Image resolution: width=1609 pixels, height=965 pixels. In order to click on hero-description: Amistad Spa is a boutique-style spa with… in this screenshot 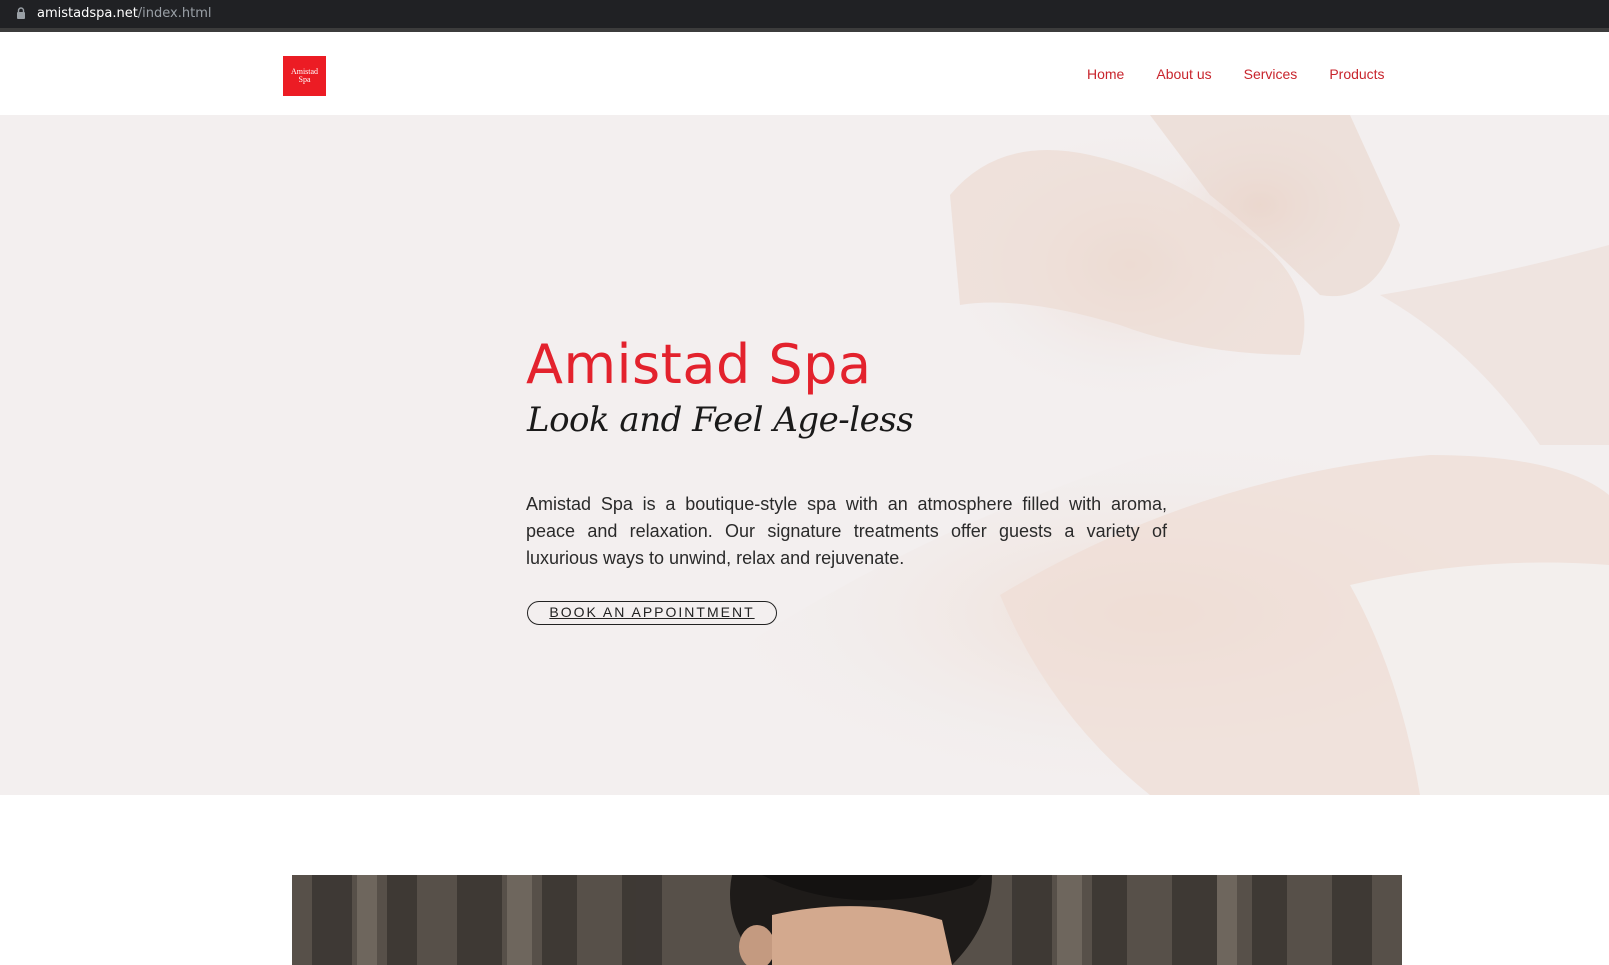, I will do `click(846, 531)`.